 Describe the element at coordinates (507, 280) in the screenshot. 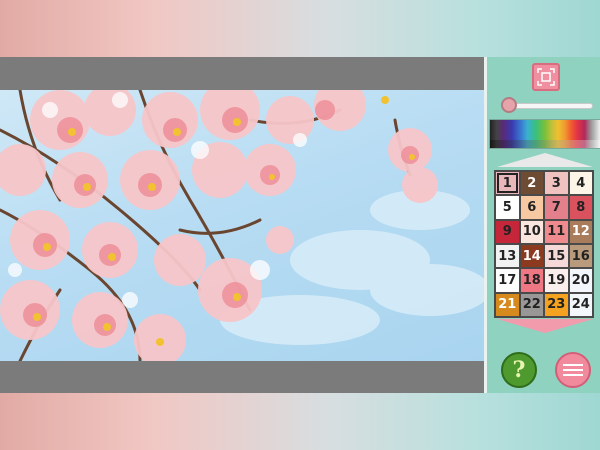

I see `palette-color-17: 17` at that location.